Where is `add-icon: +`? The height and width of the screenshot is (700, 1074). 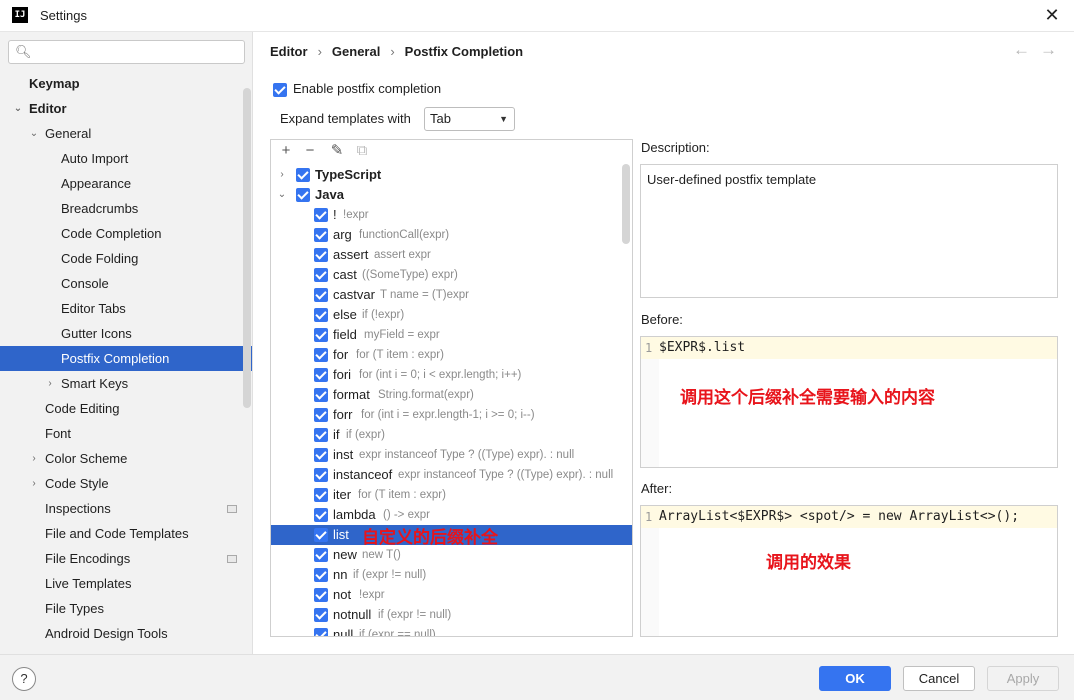 add-icon: + is located at coordinates (286, 151).